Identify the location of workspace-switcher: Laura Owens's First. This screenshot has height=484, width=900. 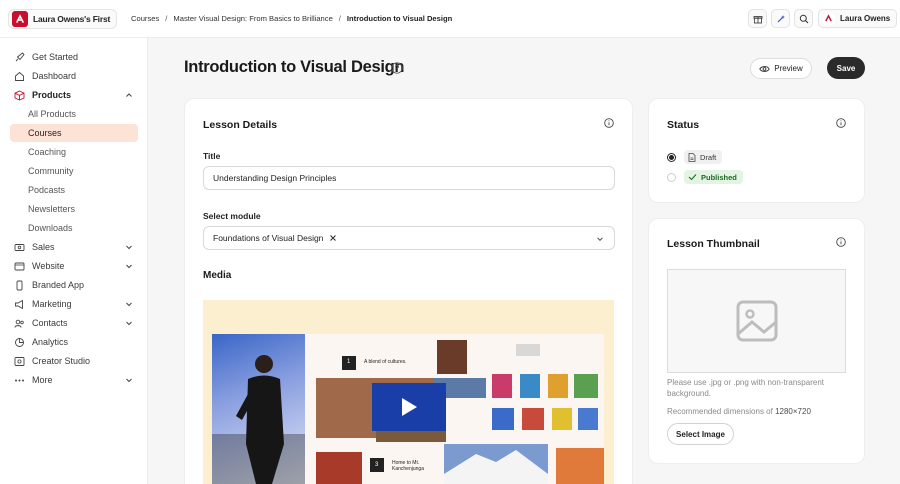
(63, 19).